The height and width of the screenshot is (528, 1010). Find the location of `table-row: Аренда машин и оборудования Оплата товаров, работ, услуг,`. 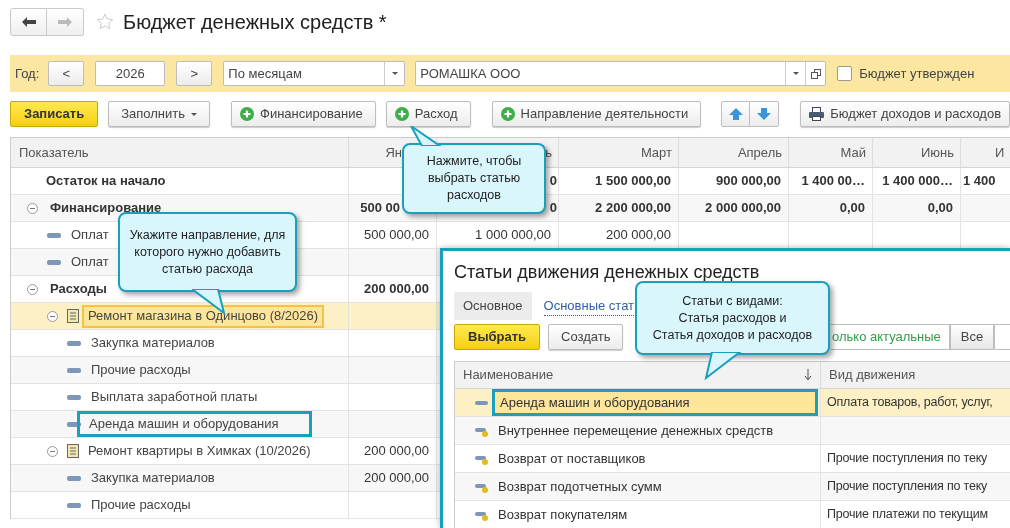

table-row: Аренда машин и оборудования Оплата товаров, работ, услуг, is located at coordinates (732, 403).